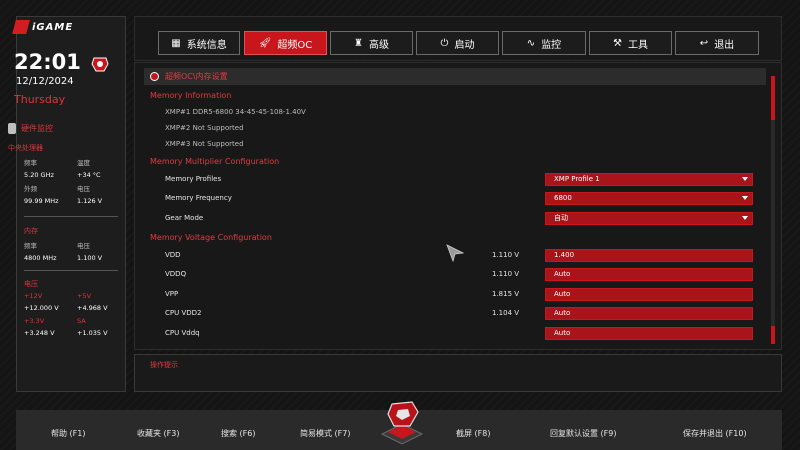 The height and width of the screenshot is (450, 800). I want to click on restore-defaults-button: 回复默认设置 (F9), so click(583, 433).